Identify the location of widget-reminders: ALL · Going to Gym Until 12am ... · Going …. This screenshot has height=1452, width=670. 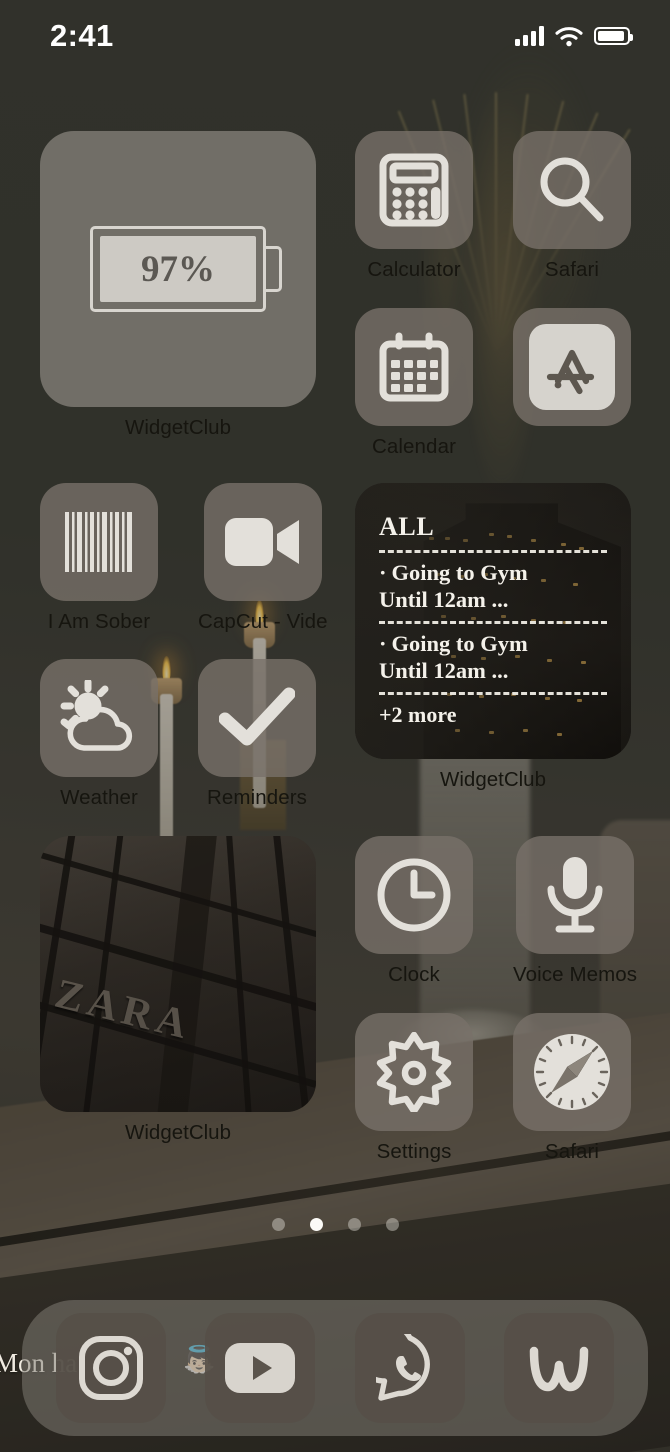
(493, 637).